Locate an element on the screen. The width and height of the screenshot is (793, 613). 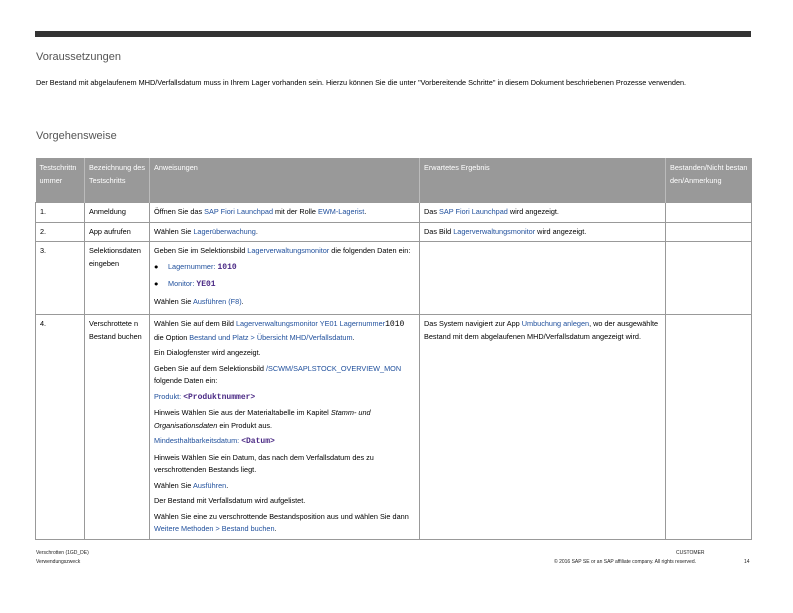
section-heading-prerequisites: Voraussetzungen is located at coordinates (79, 57).